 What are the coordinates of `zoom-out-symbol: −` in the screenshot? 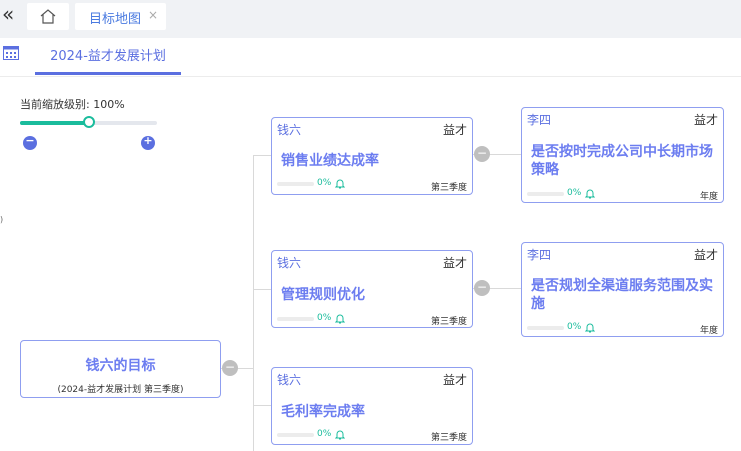 It's located at (30, 140).